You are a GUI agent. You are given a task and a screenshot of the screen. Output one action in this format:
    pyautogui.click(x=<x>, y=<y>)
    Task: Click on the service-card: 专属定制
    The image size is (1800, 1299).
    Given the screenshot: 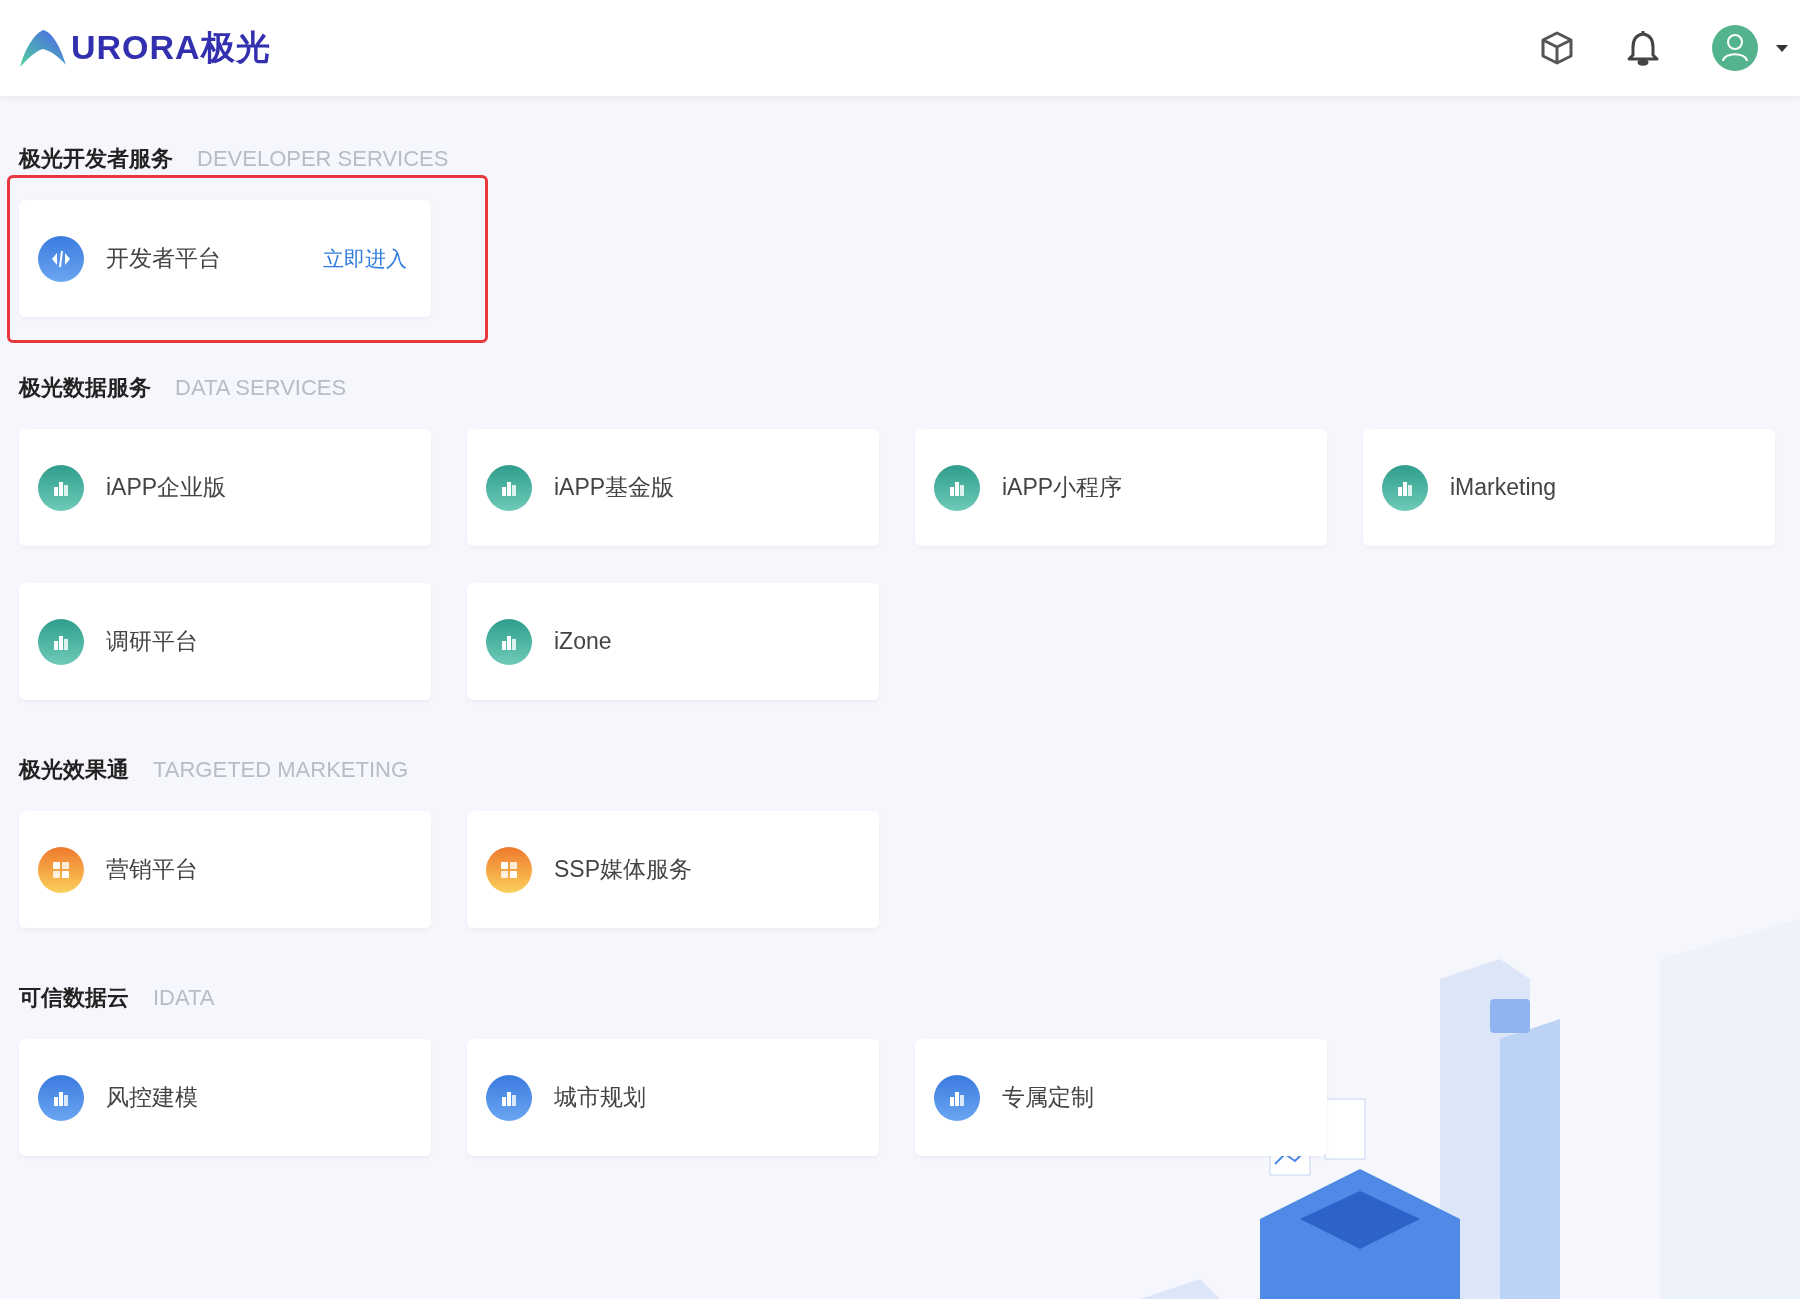 What is the action you would take?
    pyautogui.click(x=1121, y=1097)
    